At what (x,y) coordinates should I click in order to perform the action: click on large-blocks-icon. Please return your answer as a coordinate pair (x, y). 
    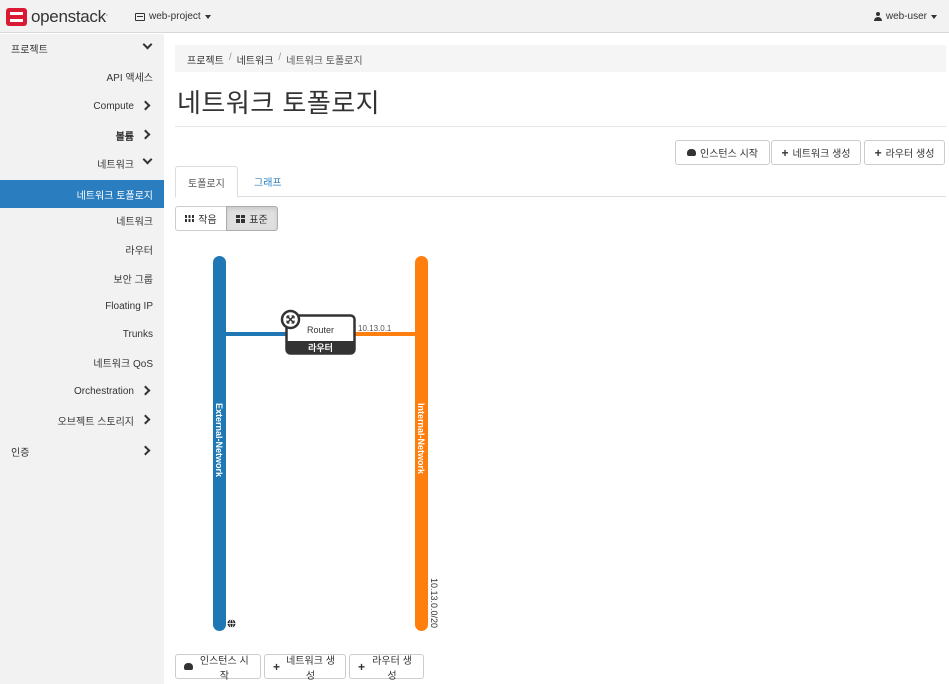
    Looking at the image, I should click on (241, 218).